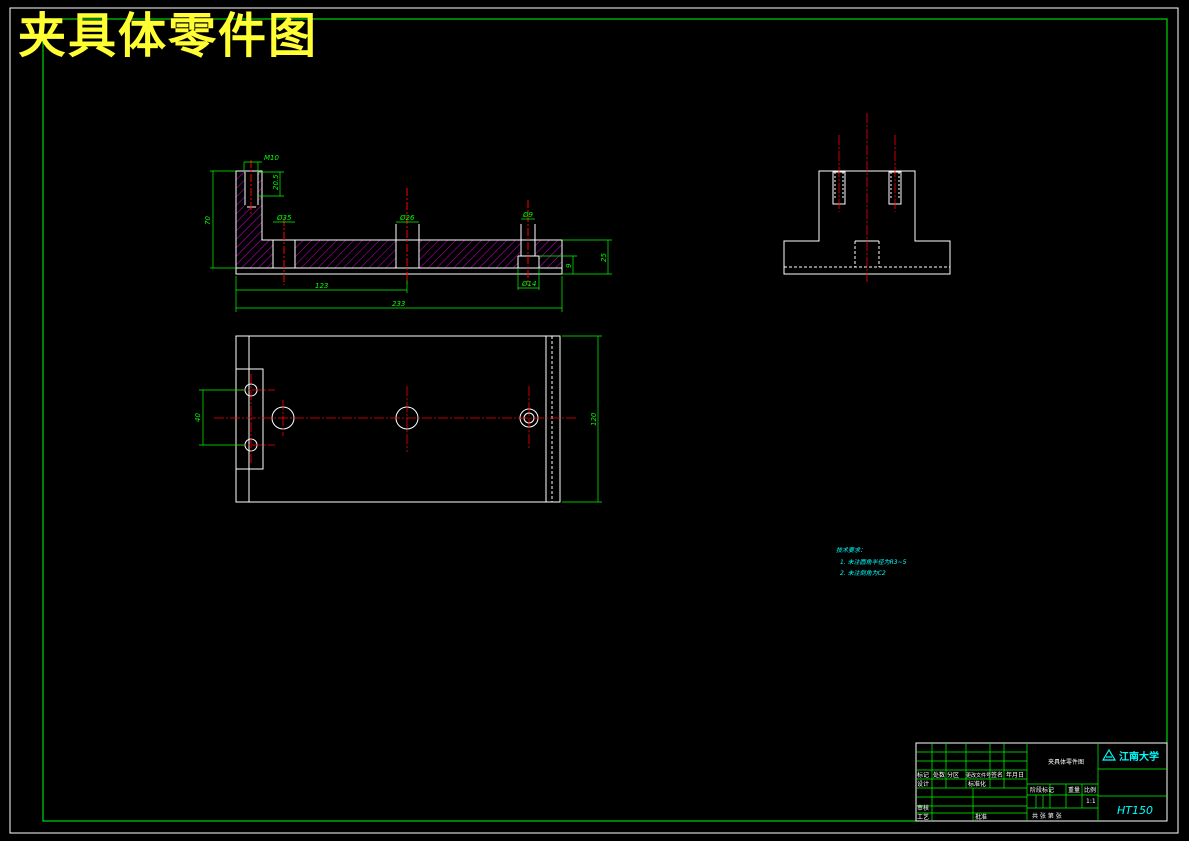 This screenshot has width=1189, height=841. I want to click on tb-role-process: 工艺, so click(923, 817).